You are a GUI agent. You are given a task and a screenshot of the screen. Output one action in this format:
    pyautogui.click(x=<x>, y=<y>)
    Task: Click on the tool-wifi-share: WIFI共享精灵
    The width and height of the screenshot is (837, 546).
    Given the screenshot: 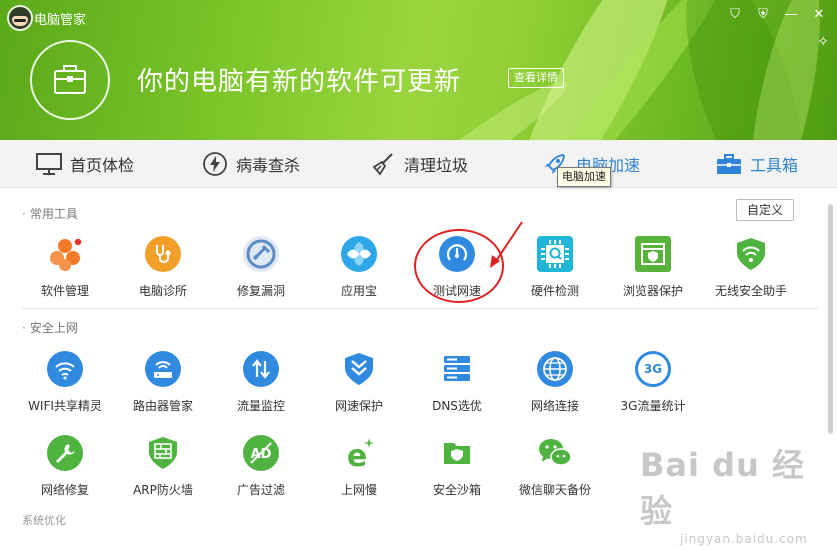 What is the action you would take?
    pyautogui.click(x=65, y=382)
    